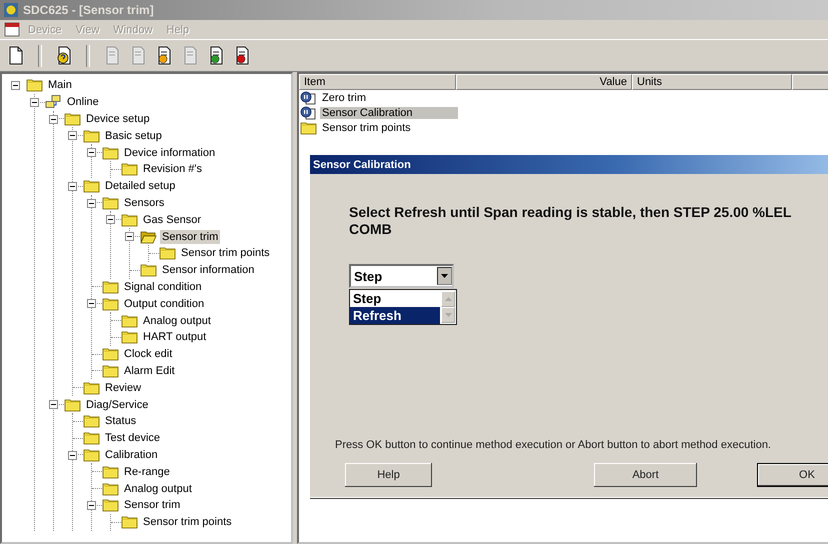 The width and height of the screenshot is (828, 544). Describe the element at coordinates (553, 445) in the screenshot. I see `hint-text: Press OK button to continue method execution or Abort button to abort method execution.` at that location.